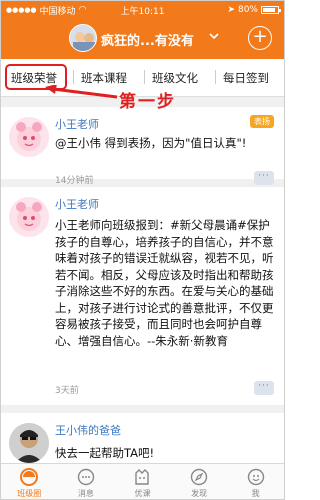 The image size is (320, 500). I want to click on tab-class-course: 班本课程, so click(104, 78).